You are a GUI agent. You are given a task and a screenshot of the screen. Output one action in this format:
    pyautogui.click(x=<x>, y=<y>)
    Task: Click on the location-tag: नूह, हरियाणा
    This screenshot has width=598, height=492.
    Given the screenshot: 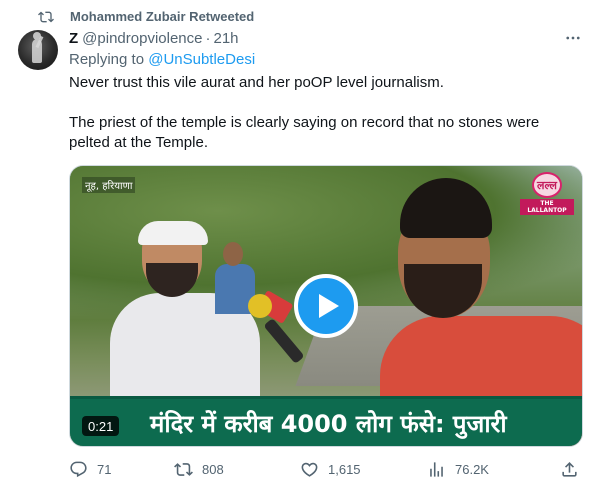 What is the action you would take?
    pyautogui.click(x=109, y=185)
    